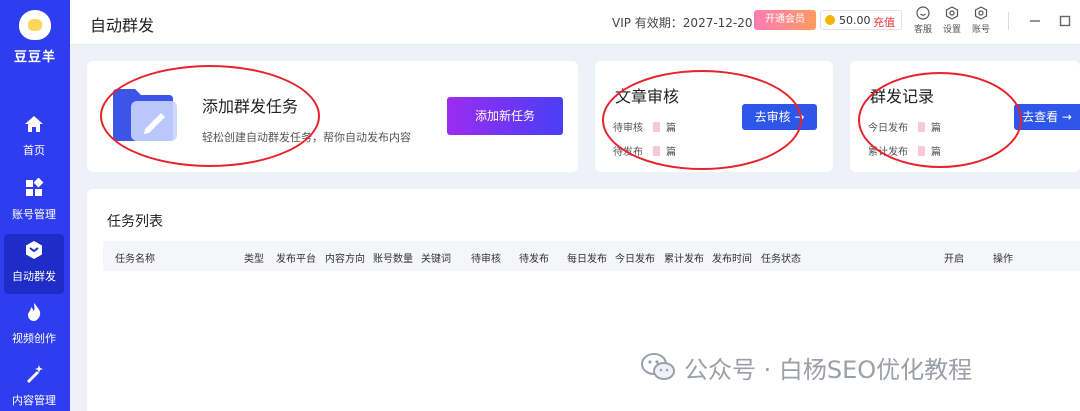 The width and height of the screenshot is (1080, 411). I want to click on smile-icon, so click(923, 13).